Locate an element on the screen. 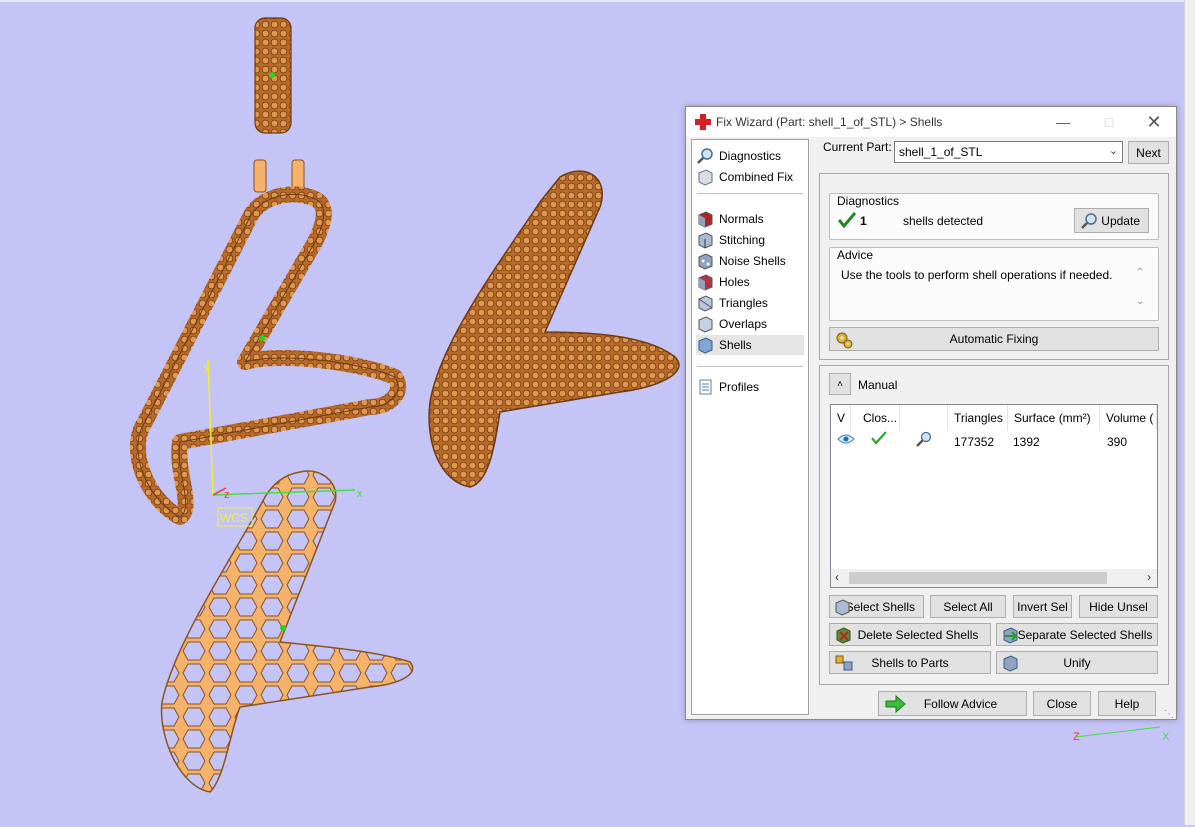 This screenshot has width=1195, height=827. nav-item-holes: Holes is located at coordinates (750, 282).